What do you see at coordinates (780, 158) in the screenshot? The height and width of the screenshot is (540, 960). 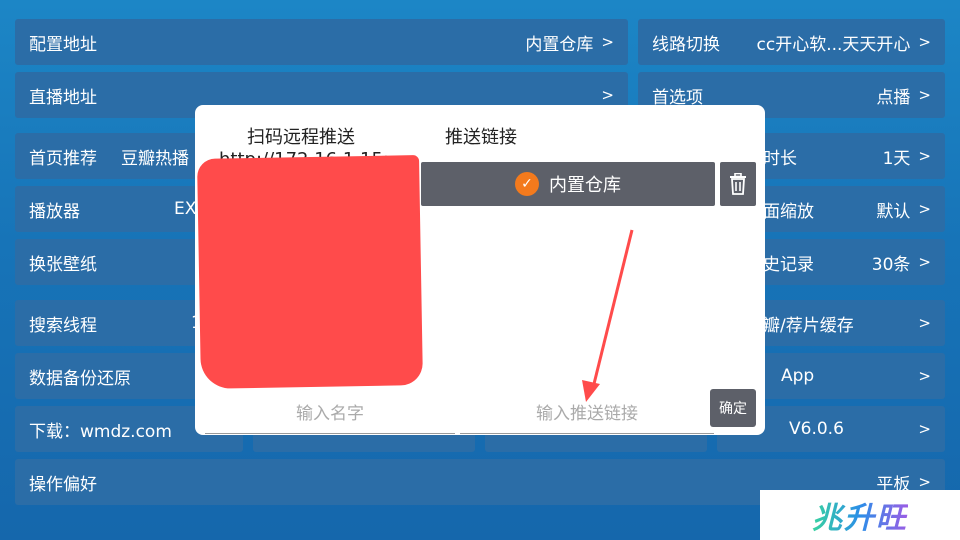 I see `setting-label: 时长` at bounding box center [780, 158].